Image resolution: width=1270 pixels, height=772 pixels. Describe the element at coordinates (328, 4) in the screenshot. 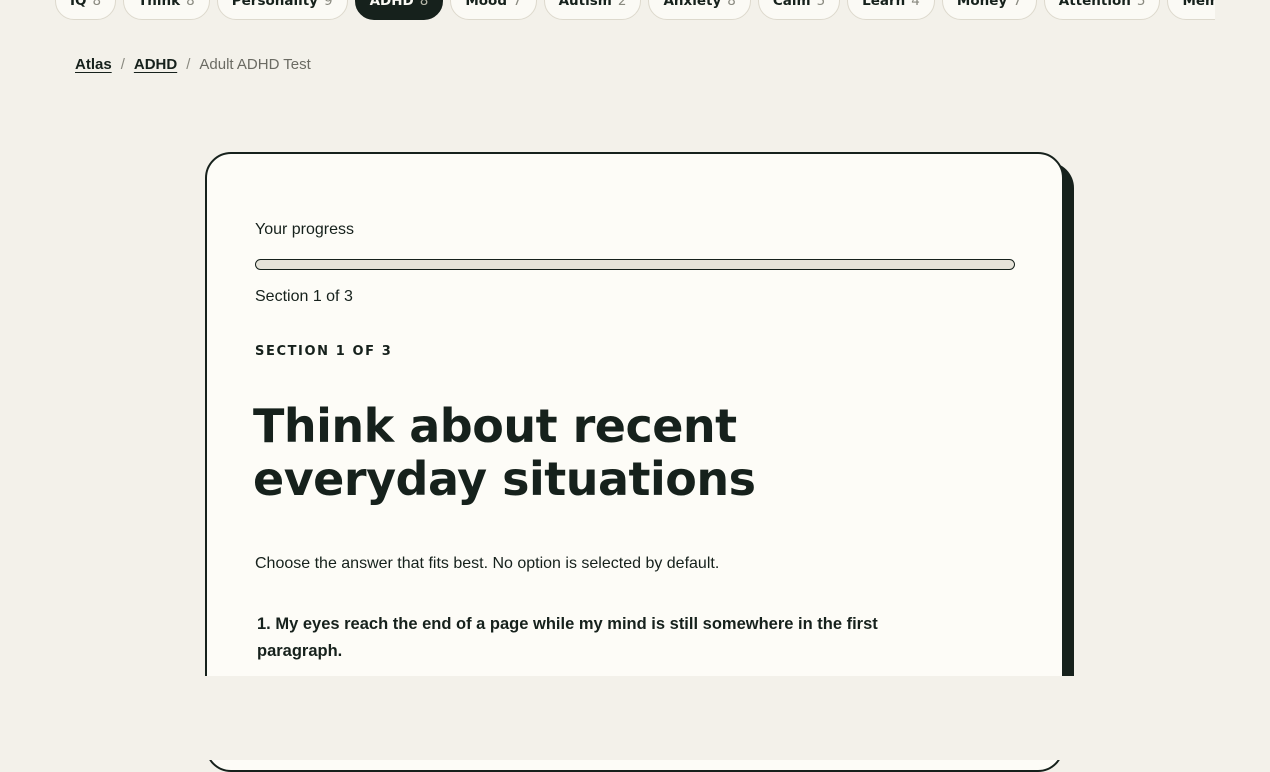

I see `nav-pill-count: 9` at that location.